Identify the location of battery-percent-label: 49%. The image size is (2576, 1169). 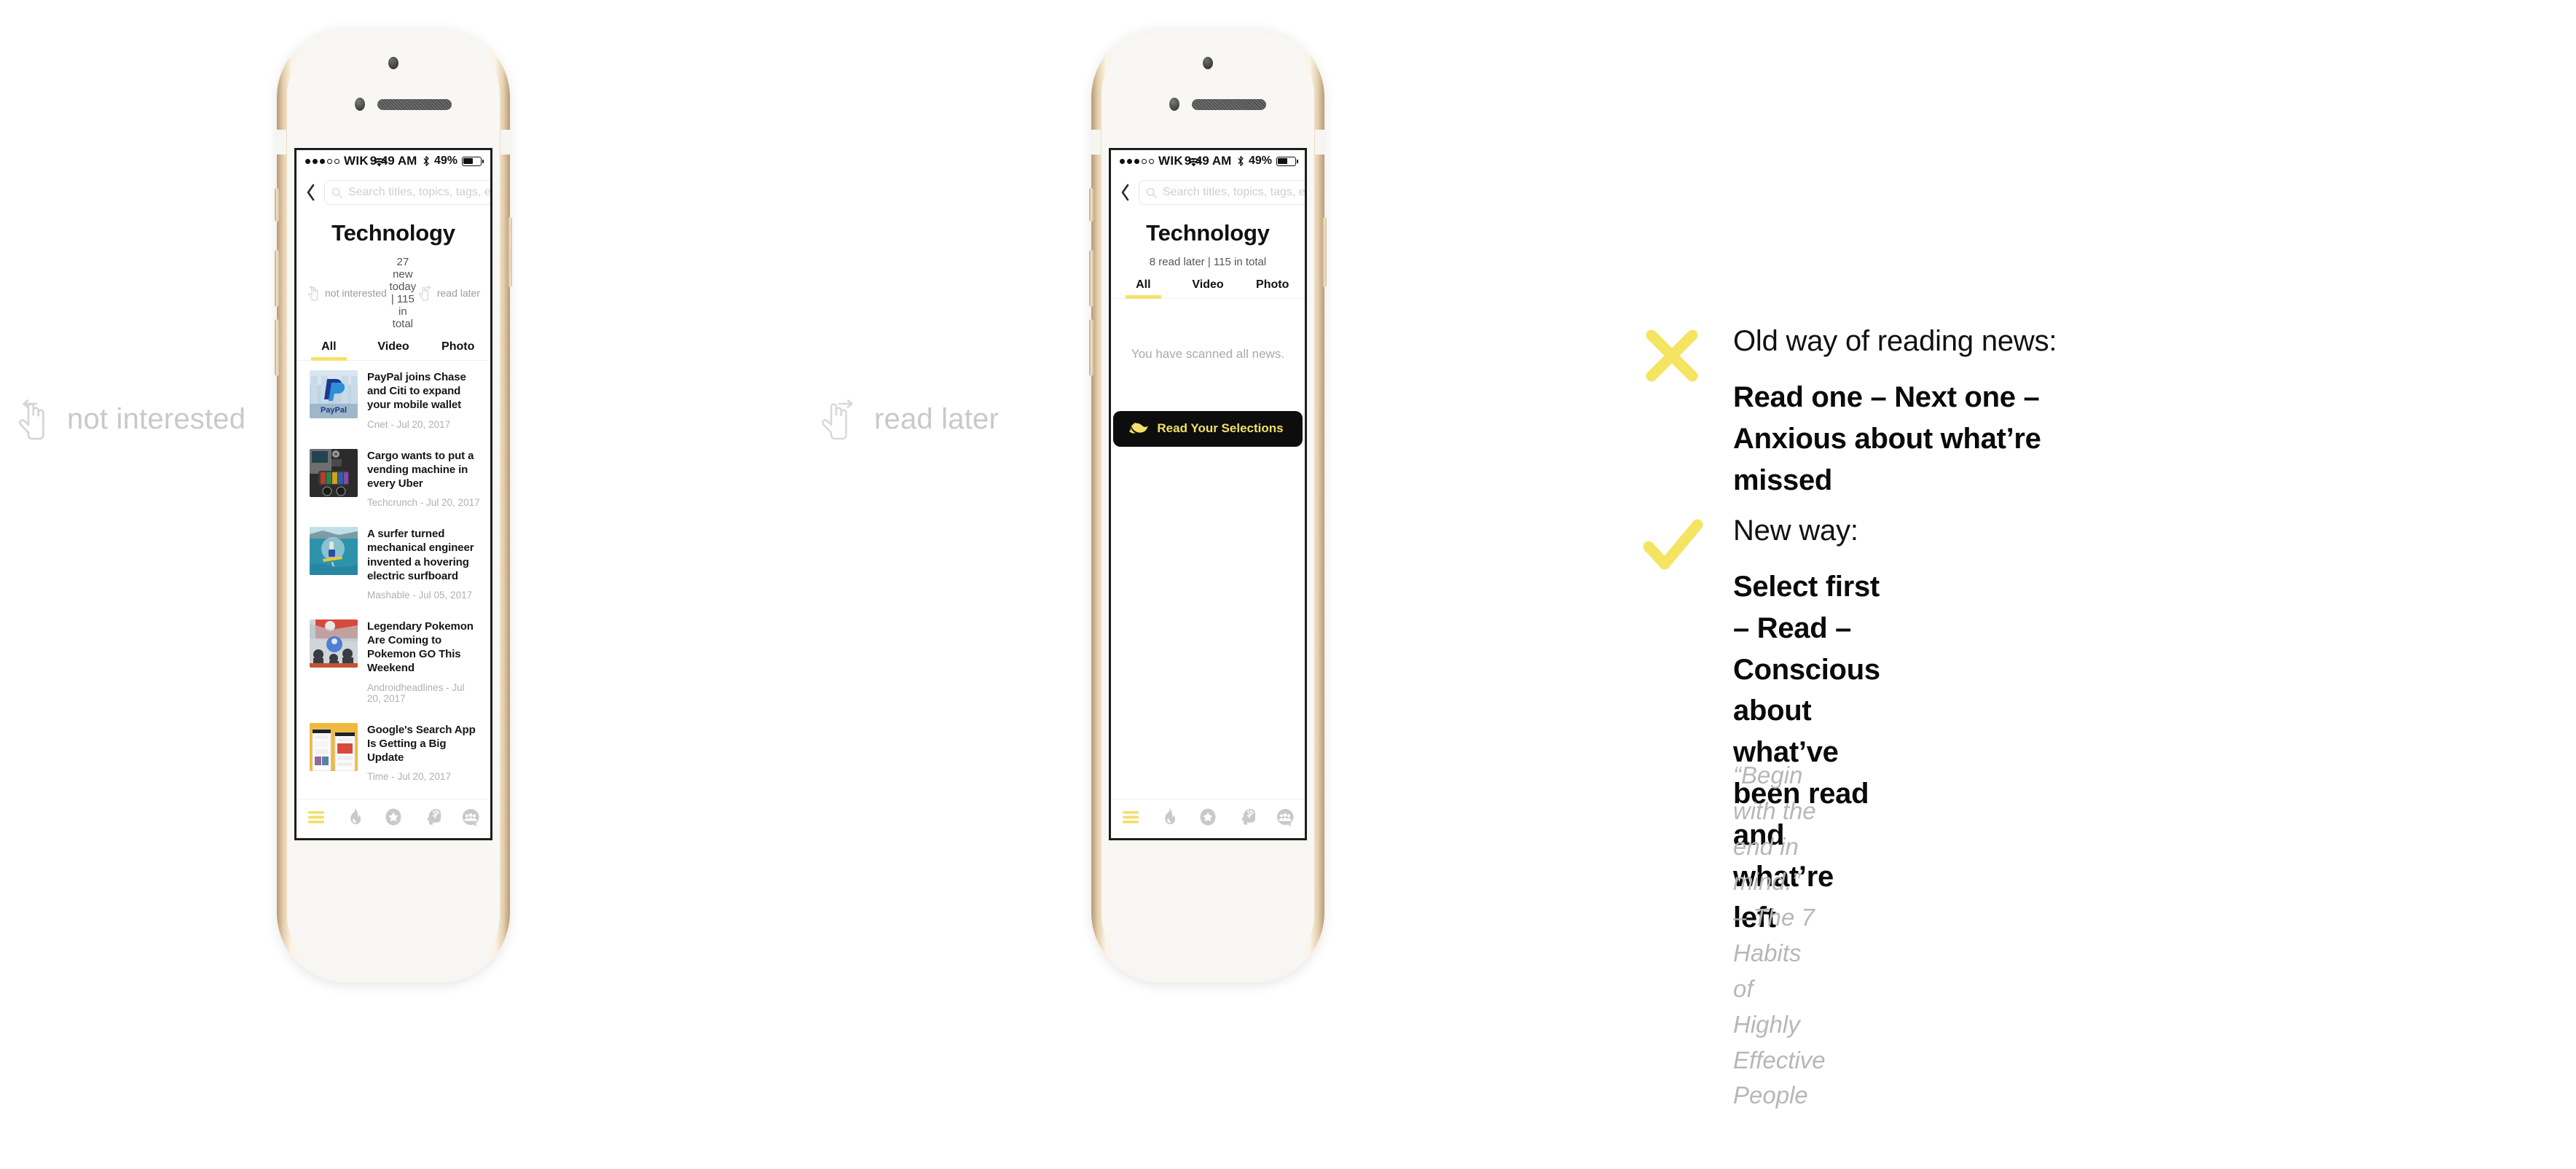
(445, 161).